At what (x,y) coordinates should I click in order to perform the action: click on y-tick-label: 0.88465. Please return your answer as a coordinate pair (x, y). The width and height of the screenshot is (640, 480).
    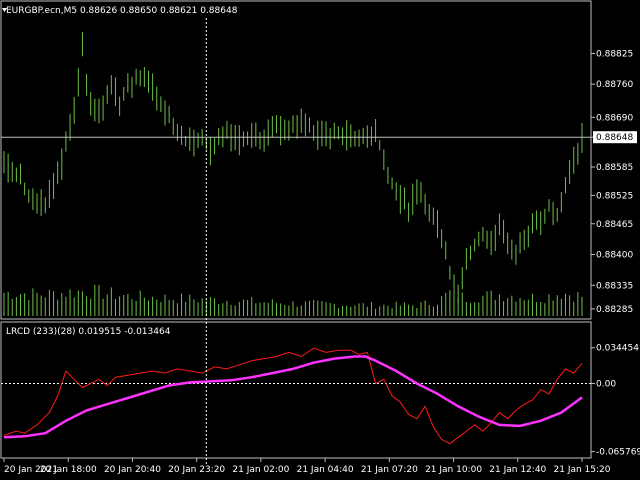
    Looking at the image, I should click on (614, 225).